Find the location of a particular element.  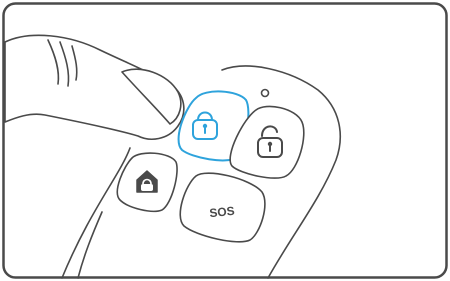

sos-button: SOS is located at coordinates (222, 207).